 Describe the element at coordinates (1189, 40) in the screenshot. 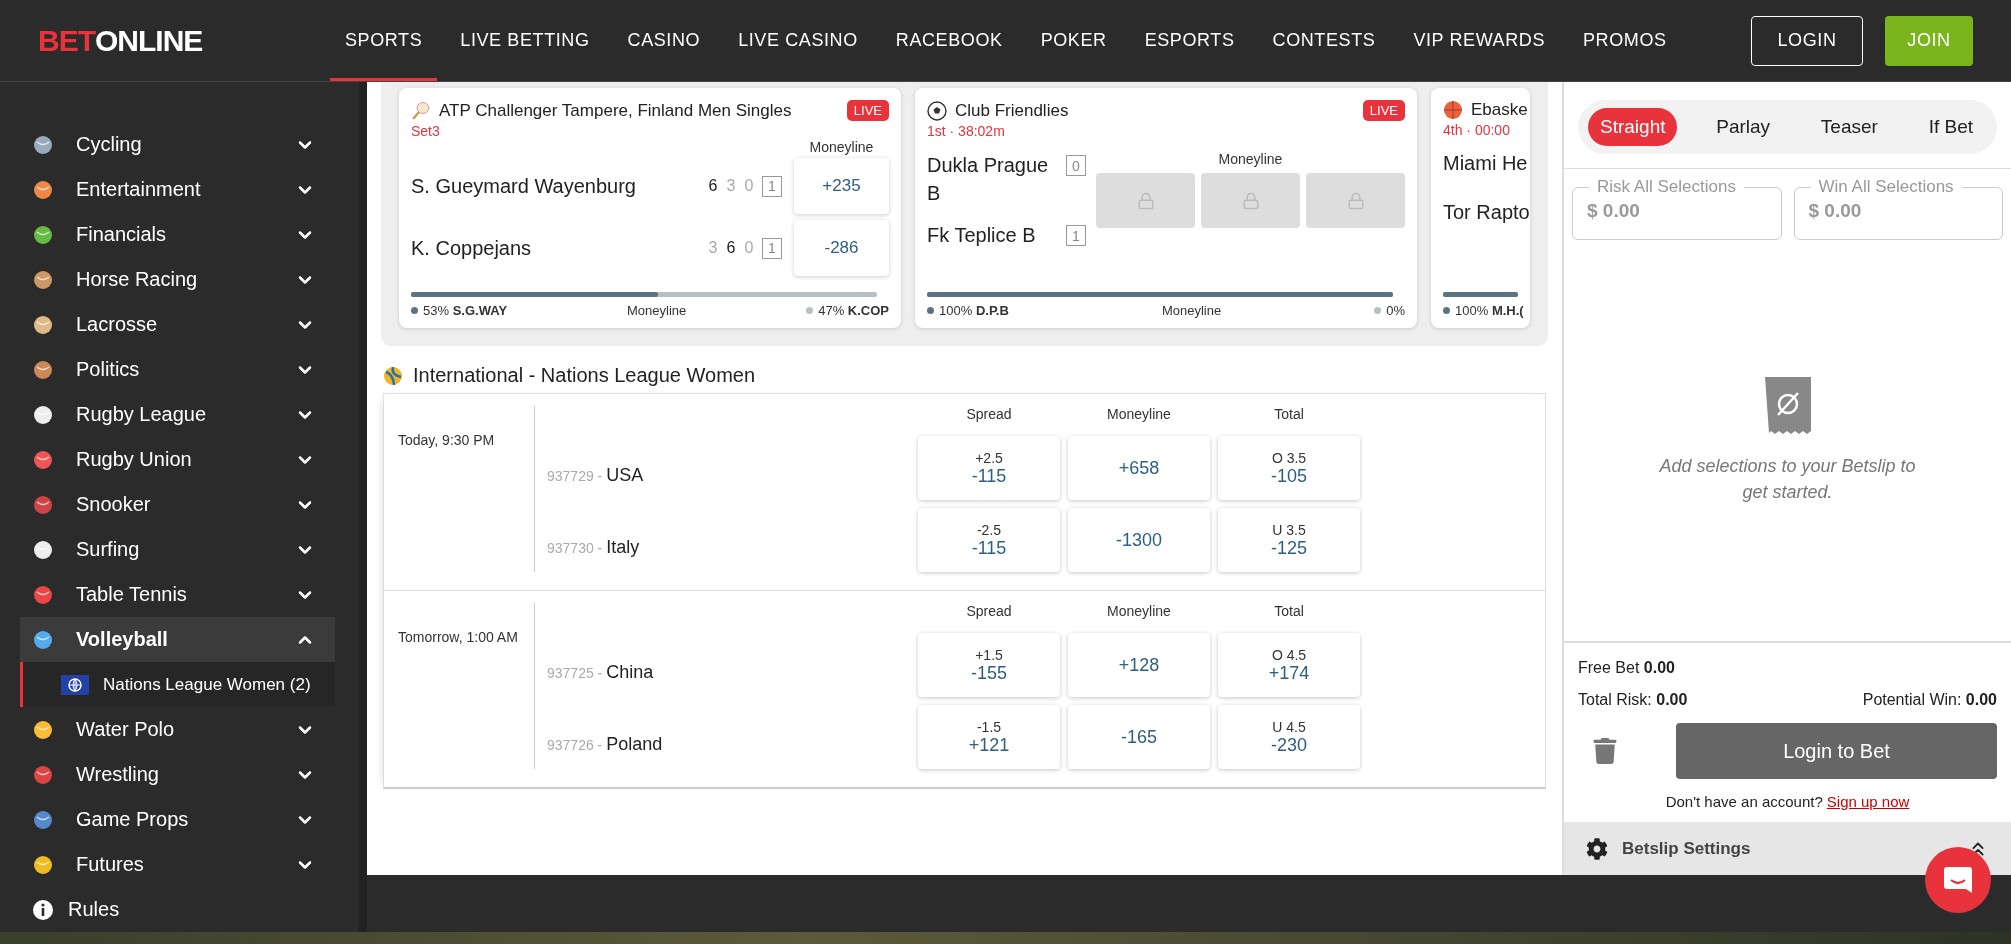

I see `nav-tab: ESPORTS` at that location.